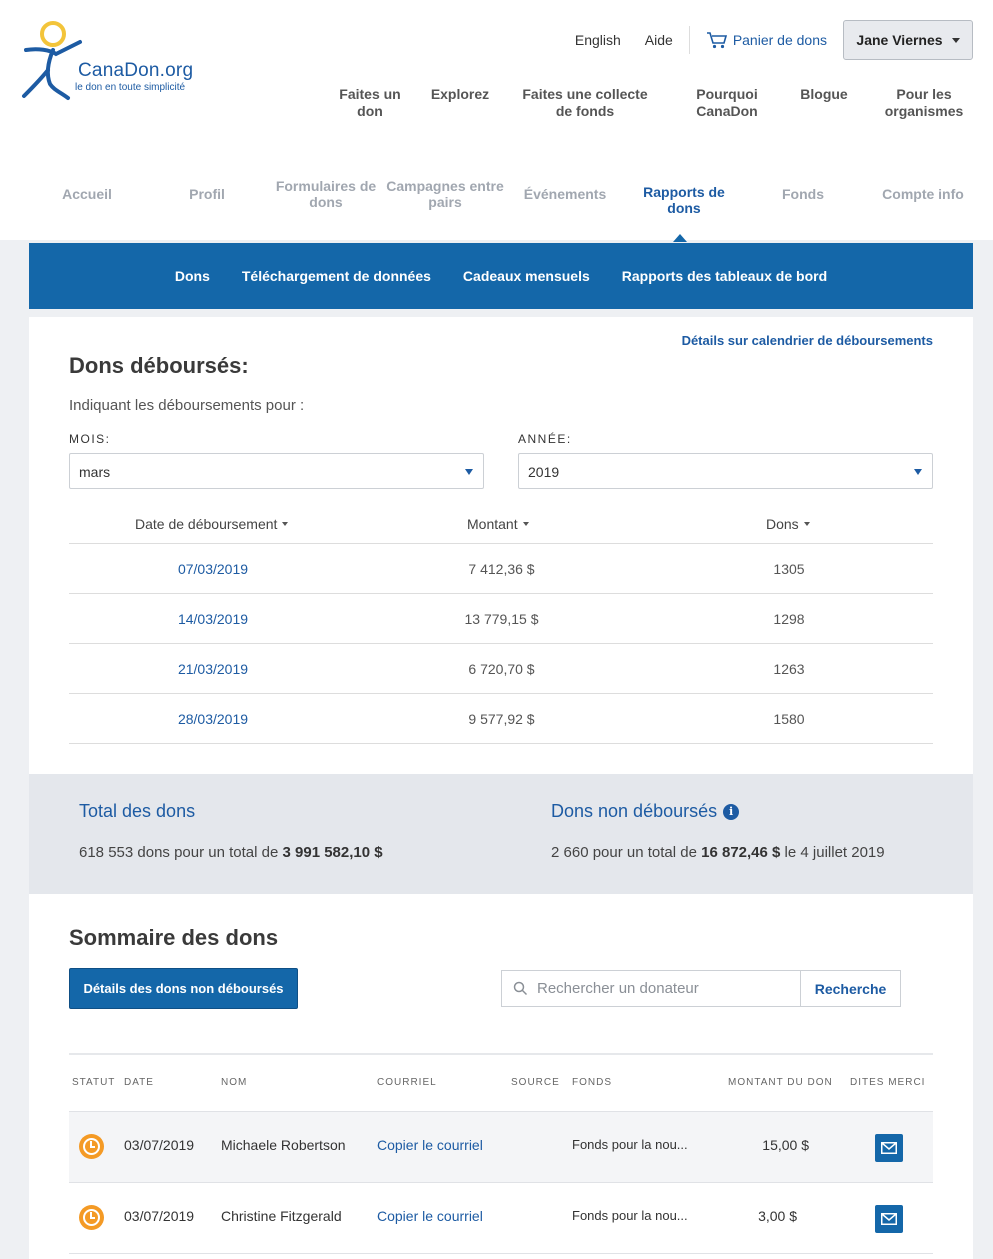 The image size is (993, 1259). I want to click on disbursement-count: 1298, so click(789, 619).